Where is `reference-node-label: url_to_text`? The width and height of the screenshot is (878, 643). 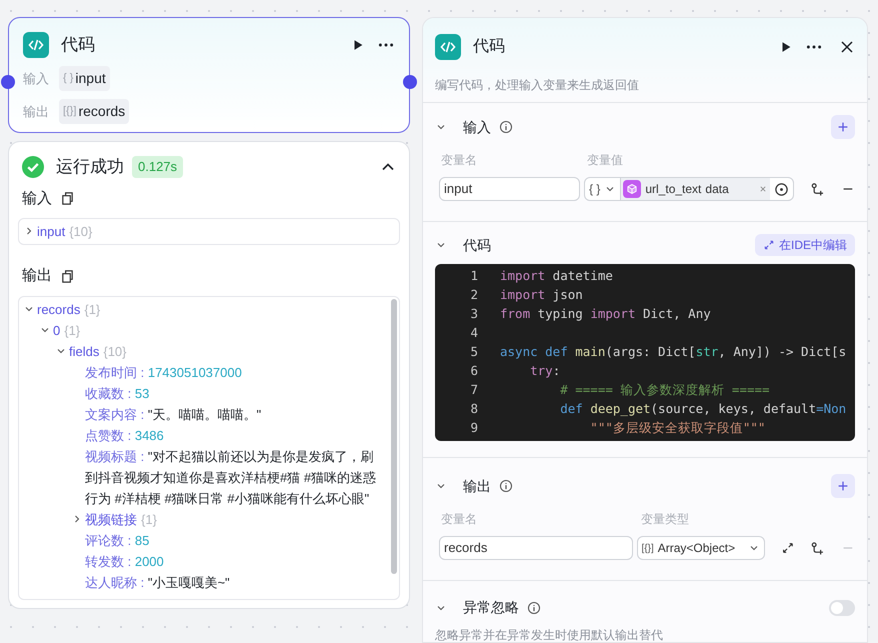
reference-node-label: url_to_text is located at coordinates (673, 189).